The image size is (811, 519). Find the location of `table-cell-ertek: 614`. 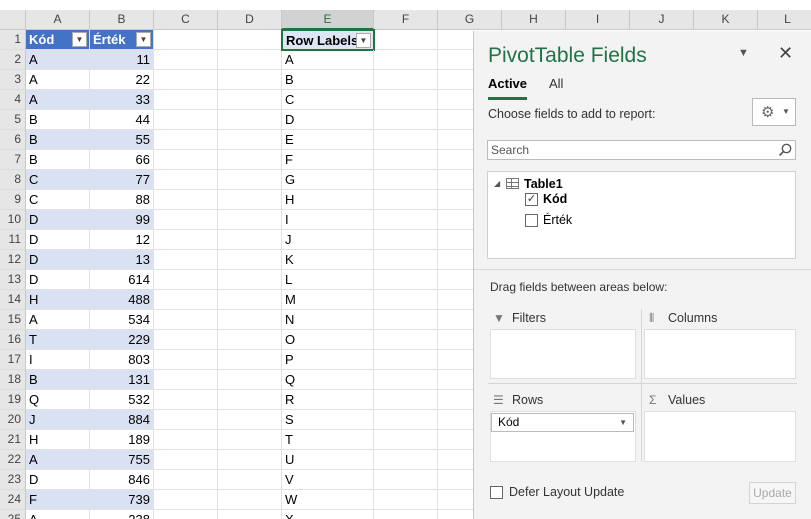

table-cell-ertek: 614 is located at coordinates (122, 280).